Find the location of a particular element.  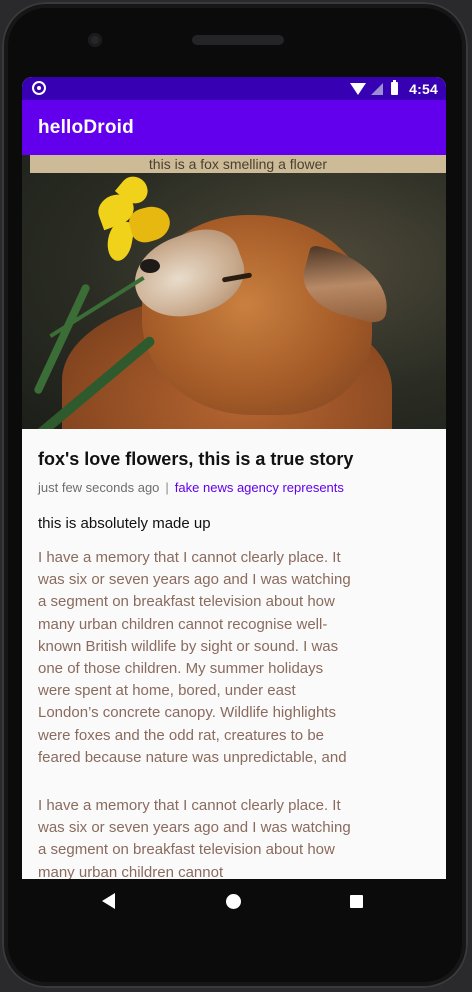

battery-icon is located at coordinates (395, 87).